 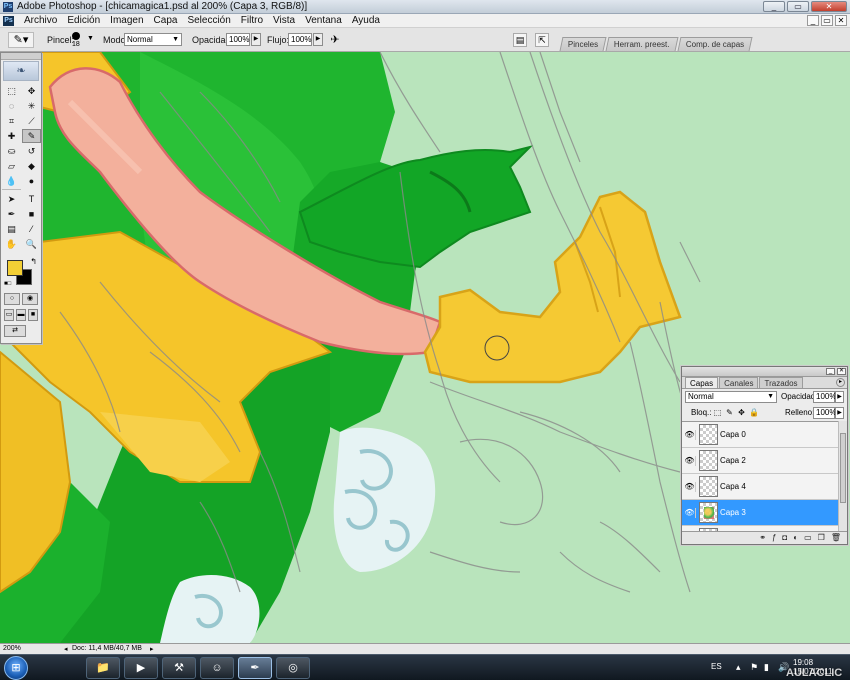 What do you see at coordinates (31, 199) in the screenshot?
I see `type-tool-icon: T` at bounding box center [31, 199].